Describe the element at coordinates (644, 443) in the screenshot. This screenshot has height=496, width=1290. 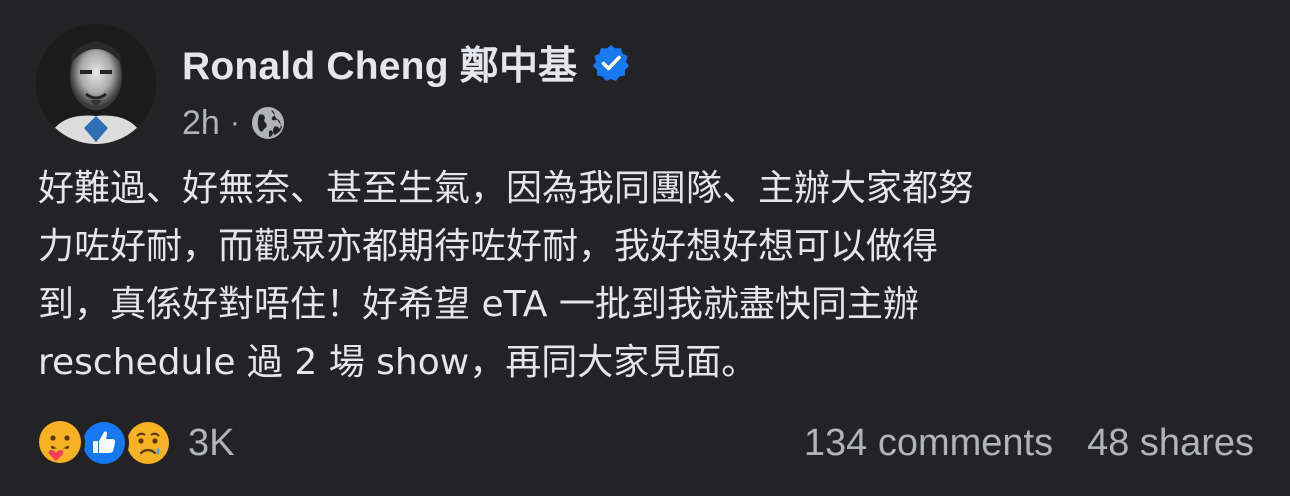
I see `post-footer: 3K 134 comments 48 shares` at that location.